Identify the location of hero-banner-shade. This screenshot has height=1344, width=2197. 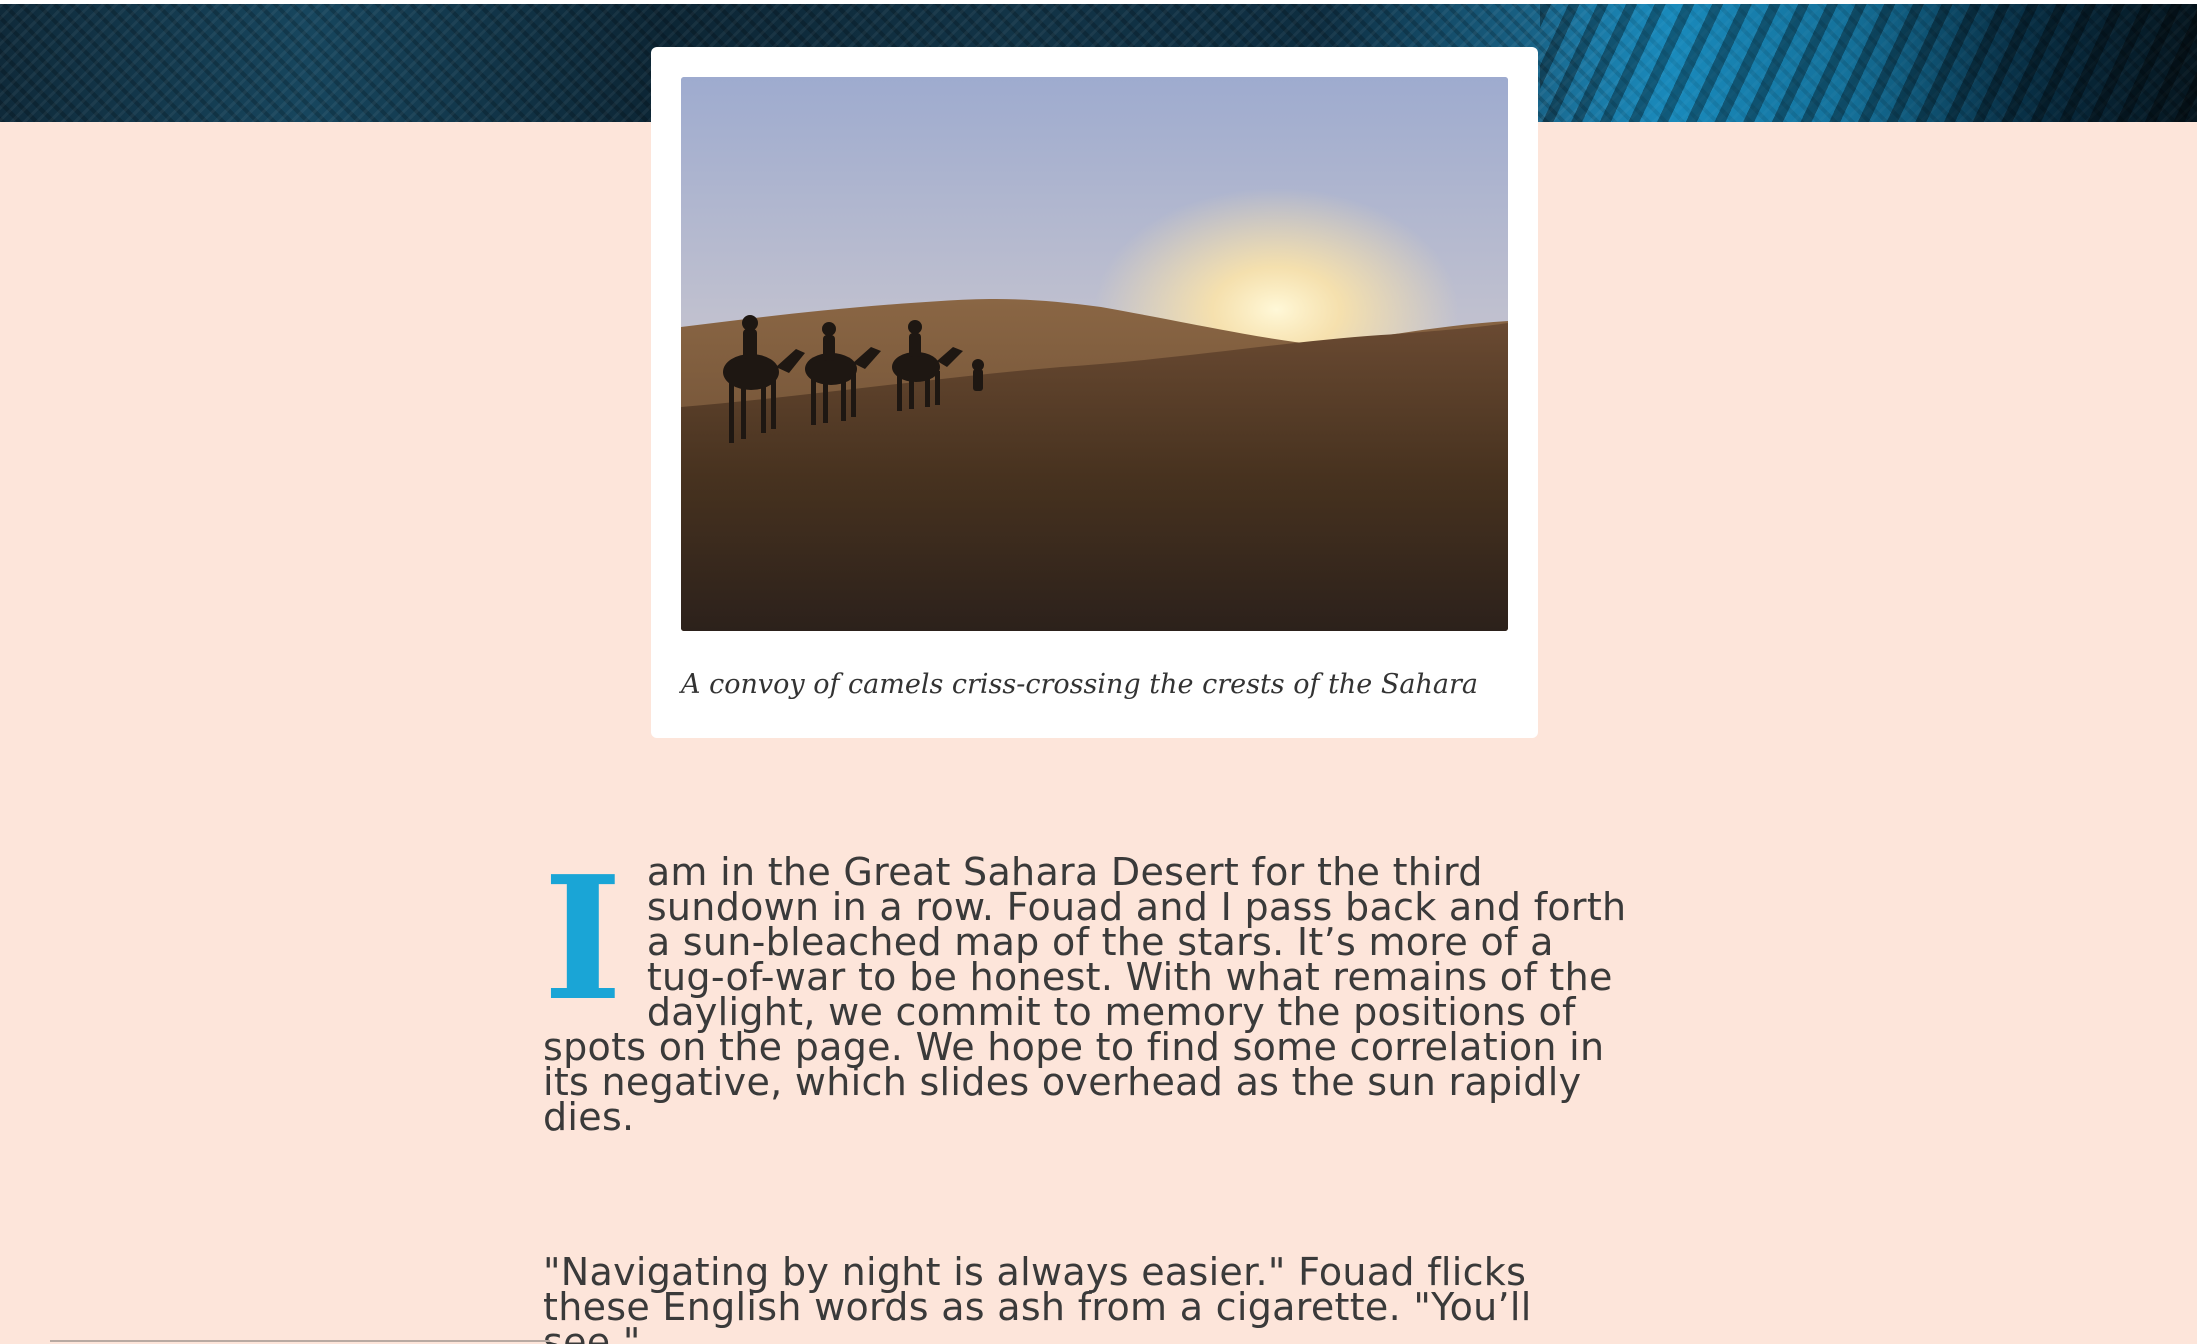
(1868, 63).